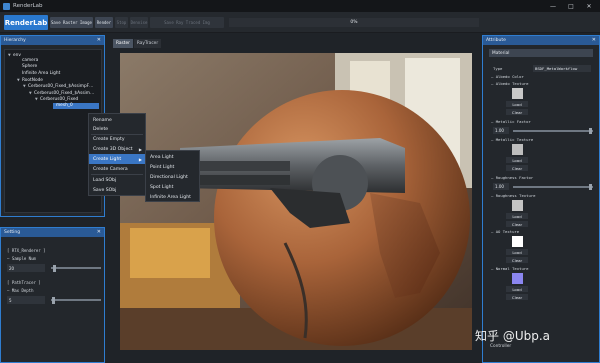 The image size is (600, 363). I want to click on roughness-load-button: Load, so click(517, 216).